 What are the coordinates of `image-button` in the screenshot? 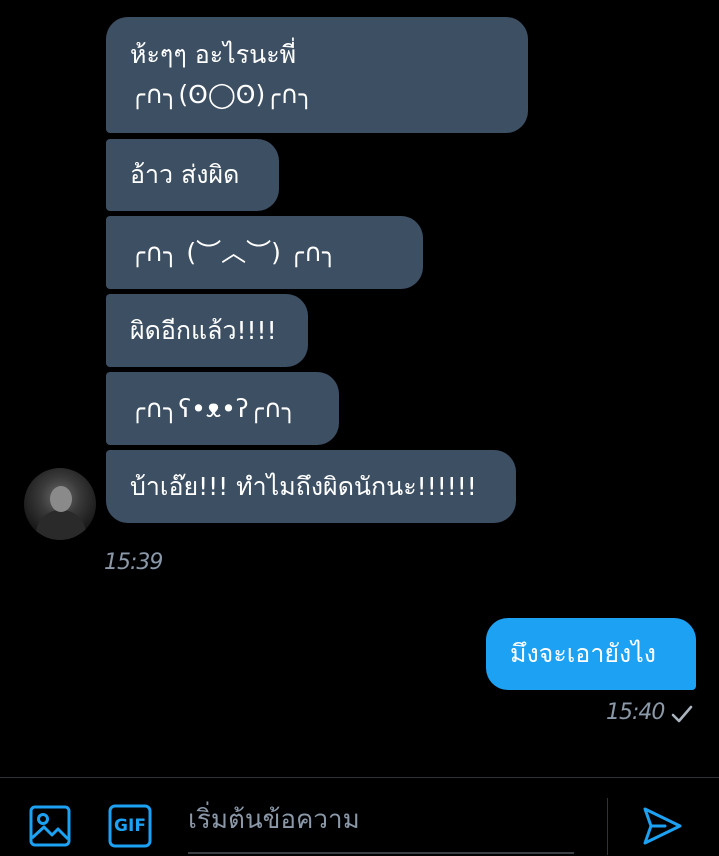 It's located at (50, 826).